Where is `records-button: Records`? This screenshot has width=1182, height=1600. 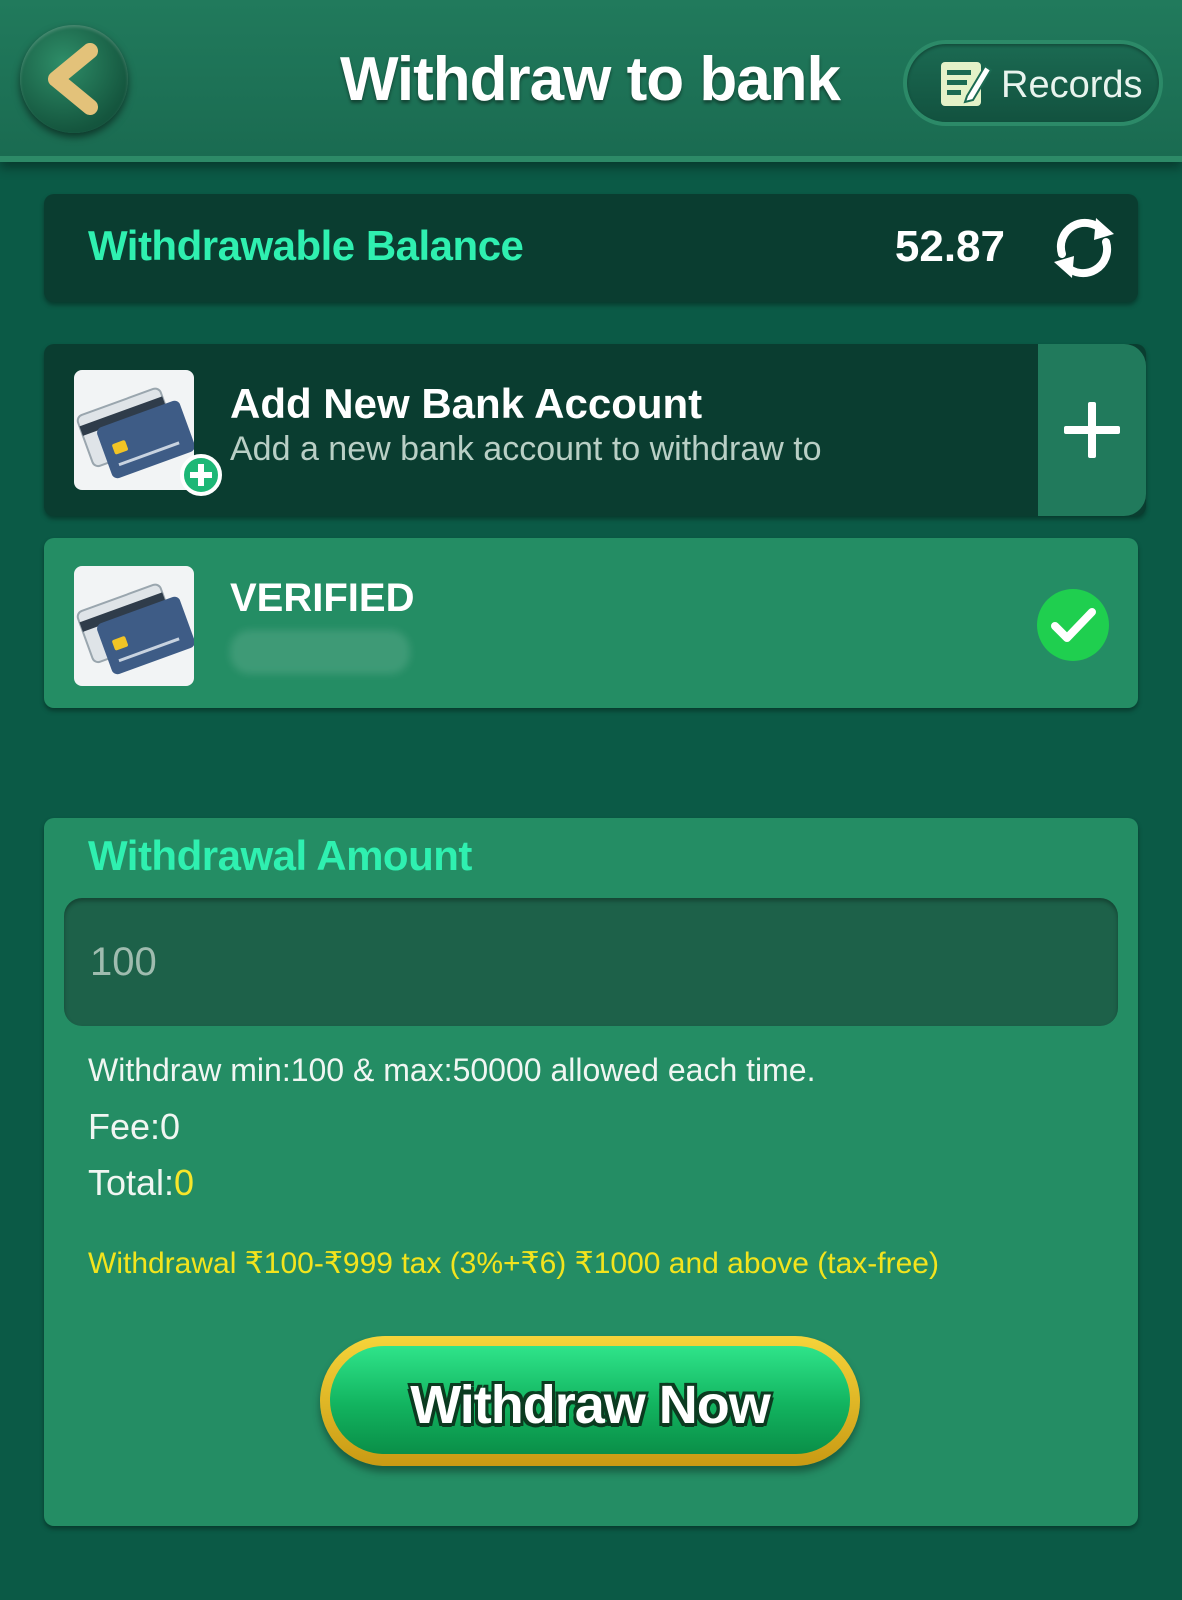 records-button: Records is located at coordinates (1033, 83).